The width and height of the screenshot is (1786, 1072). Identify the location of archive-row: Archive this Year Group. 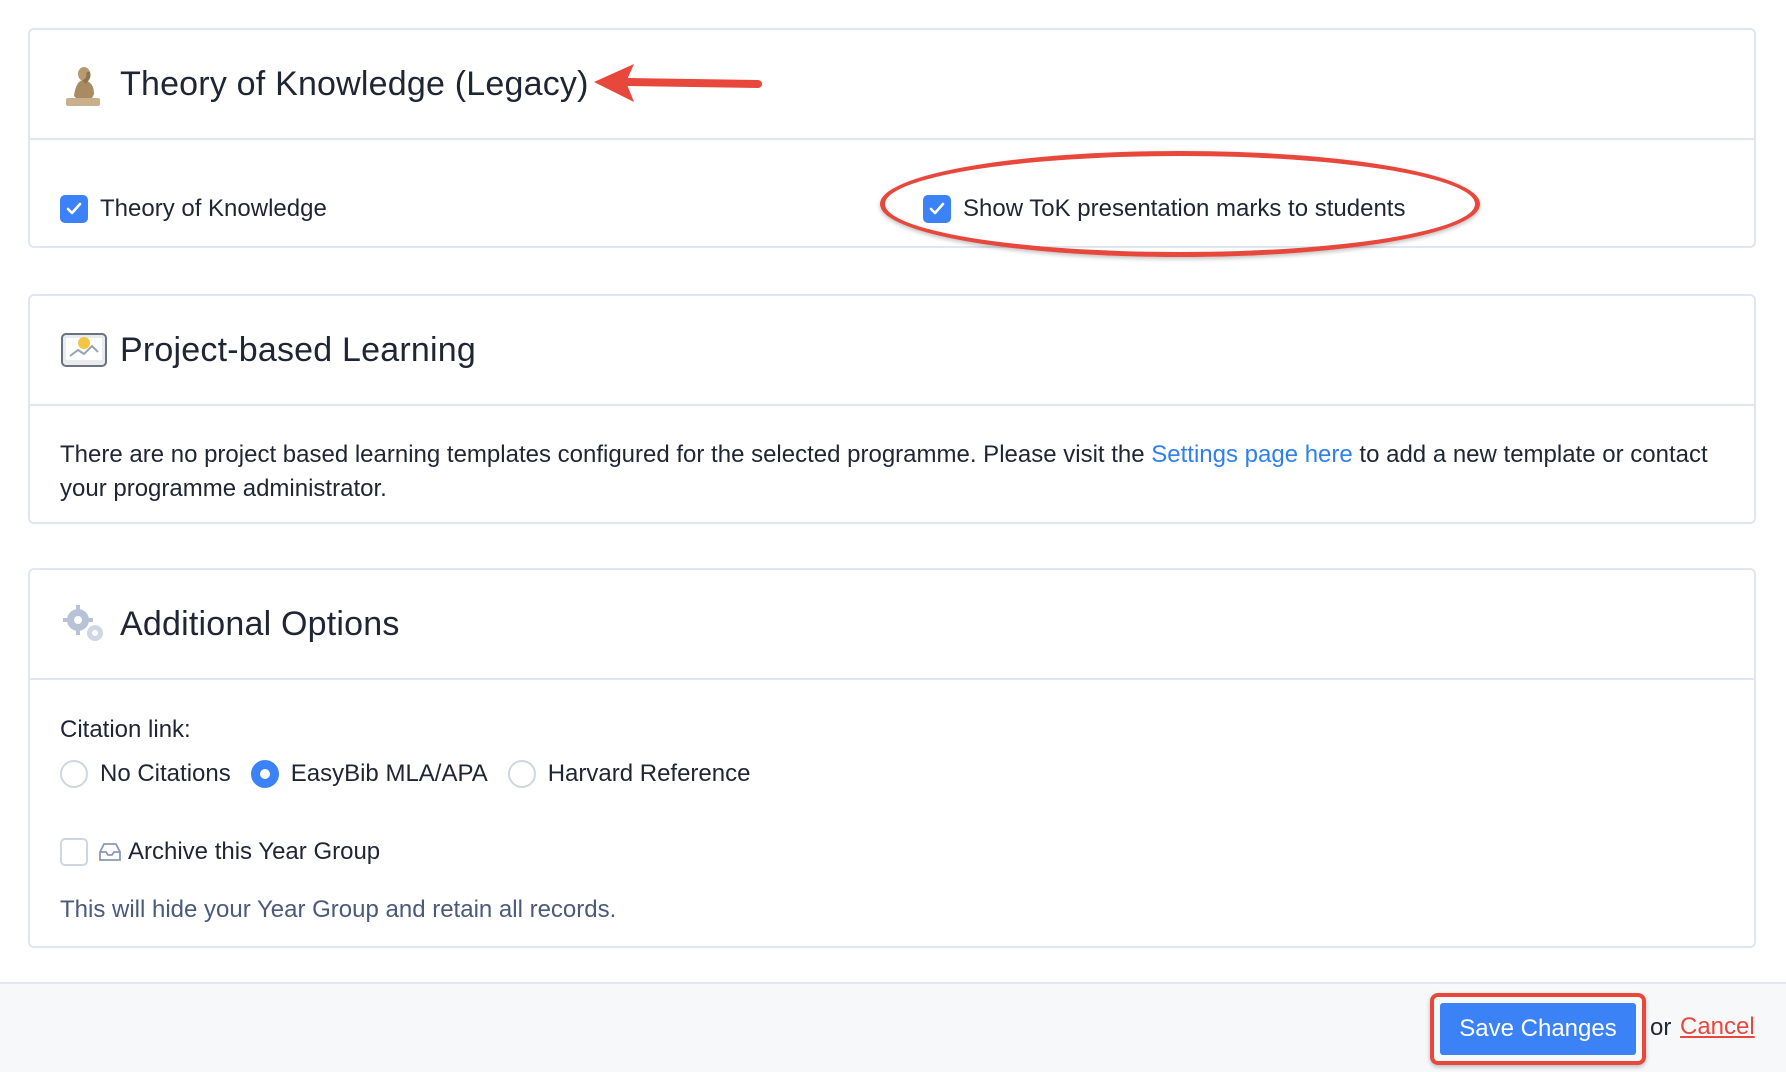
(220, 852).